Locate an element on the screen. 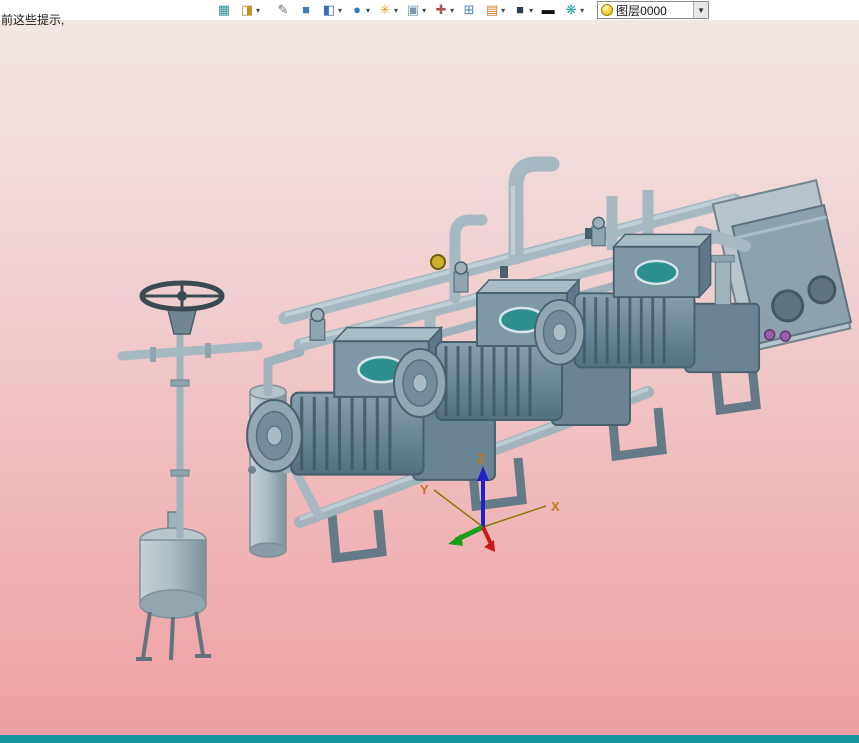 Image resolution: width=859 pixels, height=743 pixels. small-valve is located at coordinates (504, 272).